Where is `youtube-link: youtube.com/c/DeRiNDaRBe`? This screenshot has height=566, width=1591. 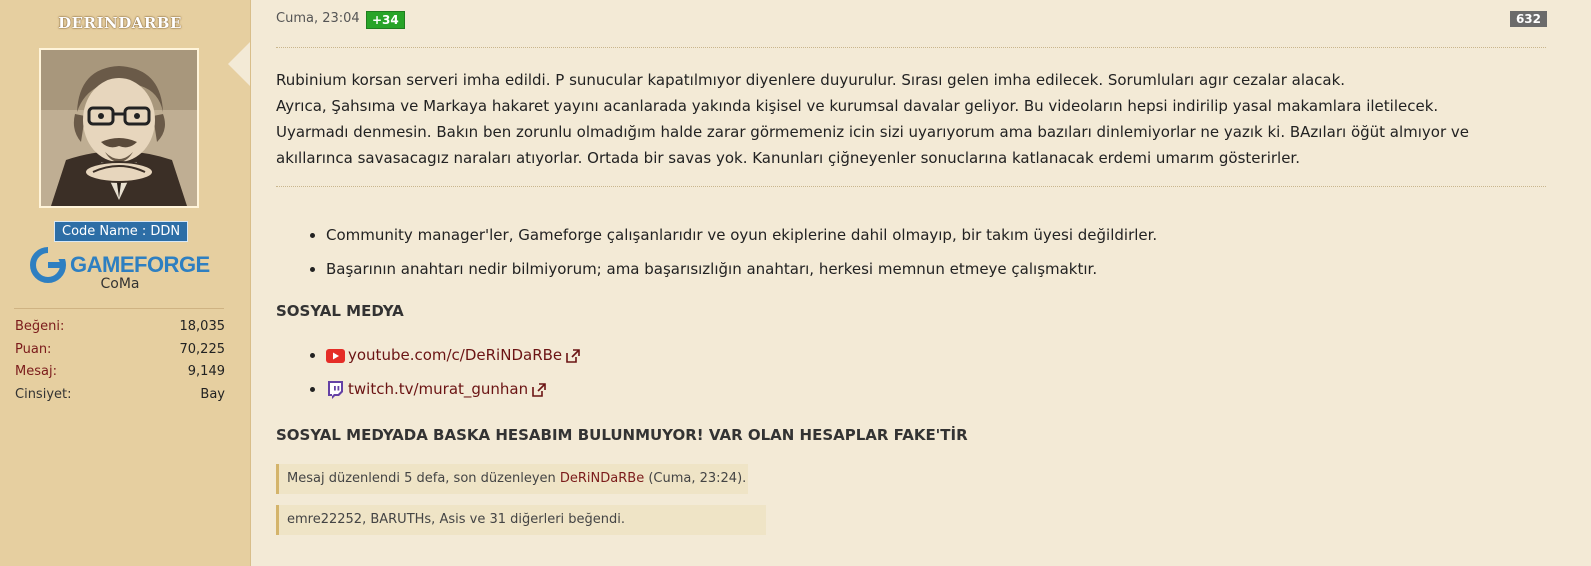
youtube-link: youtube.com/c/DeRiNDaRBe is located at coordinates (455, 355).